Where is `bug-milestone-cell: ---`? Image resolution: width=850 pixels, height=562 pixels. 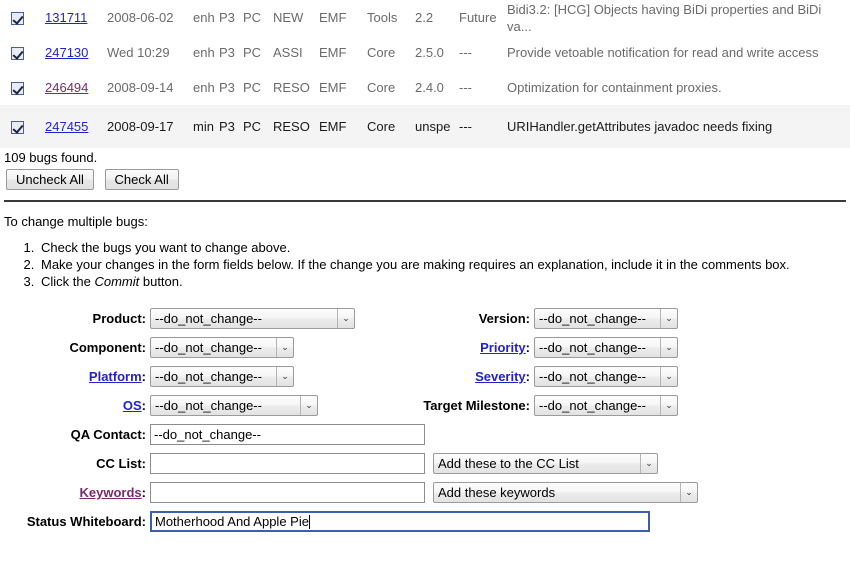 bug-milestone-cell: --- is located at coordinates (465, 52).